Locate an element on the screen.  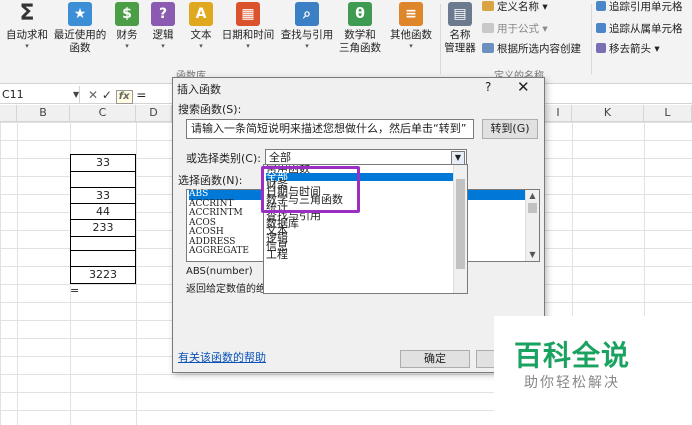
use-in-formula-button: 用于公式 ▾ is located at coordinates (515, 29).